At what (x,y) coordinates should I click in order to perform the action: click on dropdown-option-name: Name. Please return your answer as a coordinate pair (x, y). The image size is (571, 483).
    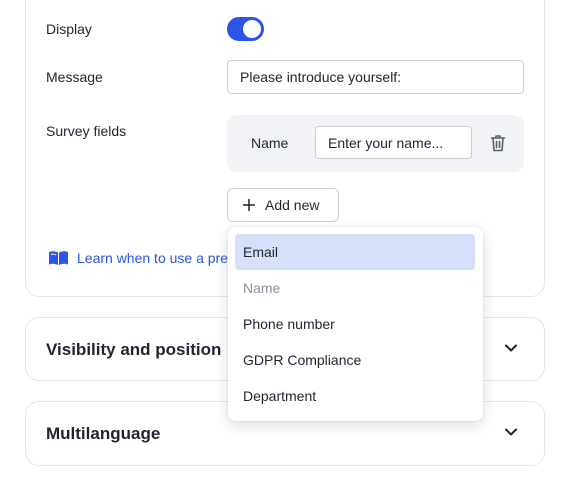
    Looking at the image, I should click on (262, 288).